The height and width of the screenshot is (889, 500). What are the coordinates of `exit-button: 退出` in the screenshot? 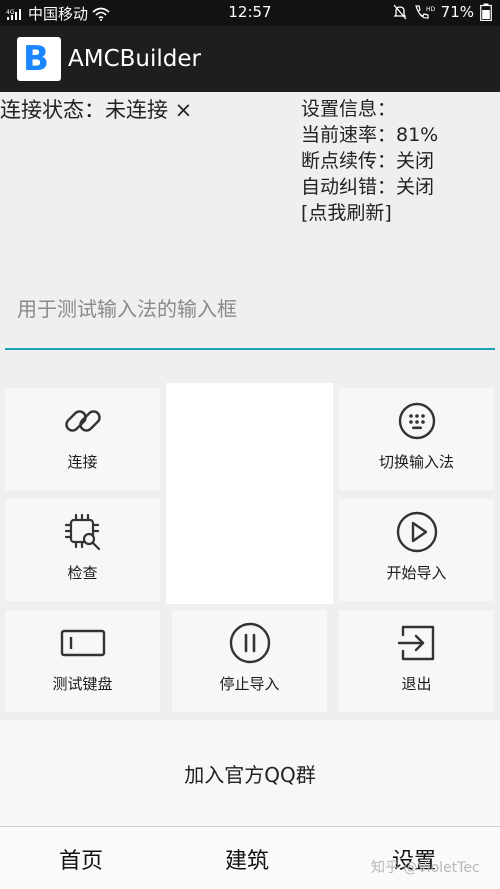 It's located at (416, 661).